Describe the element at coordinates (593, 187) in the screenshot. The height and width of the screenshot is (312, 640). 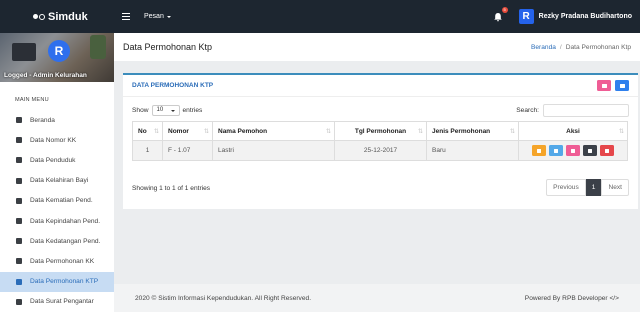
I see `page-1-button: 1` at that location.